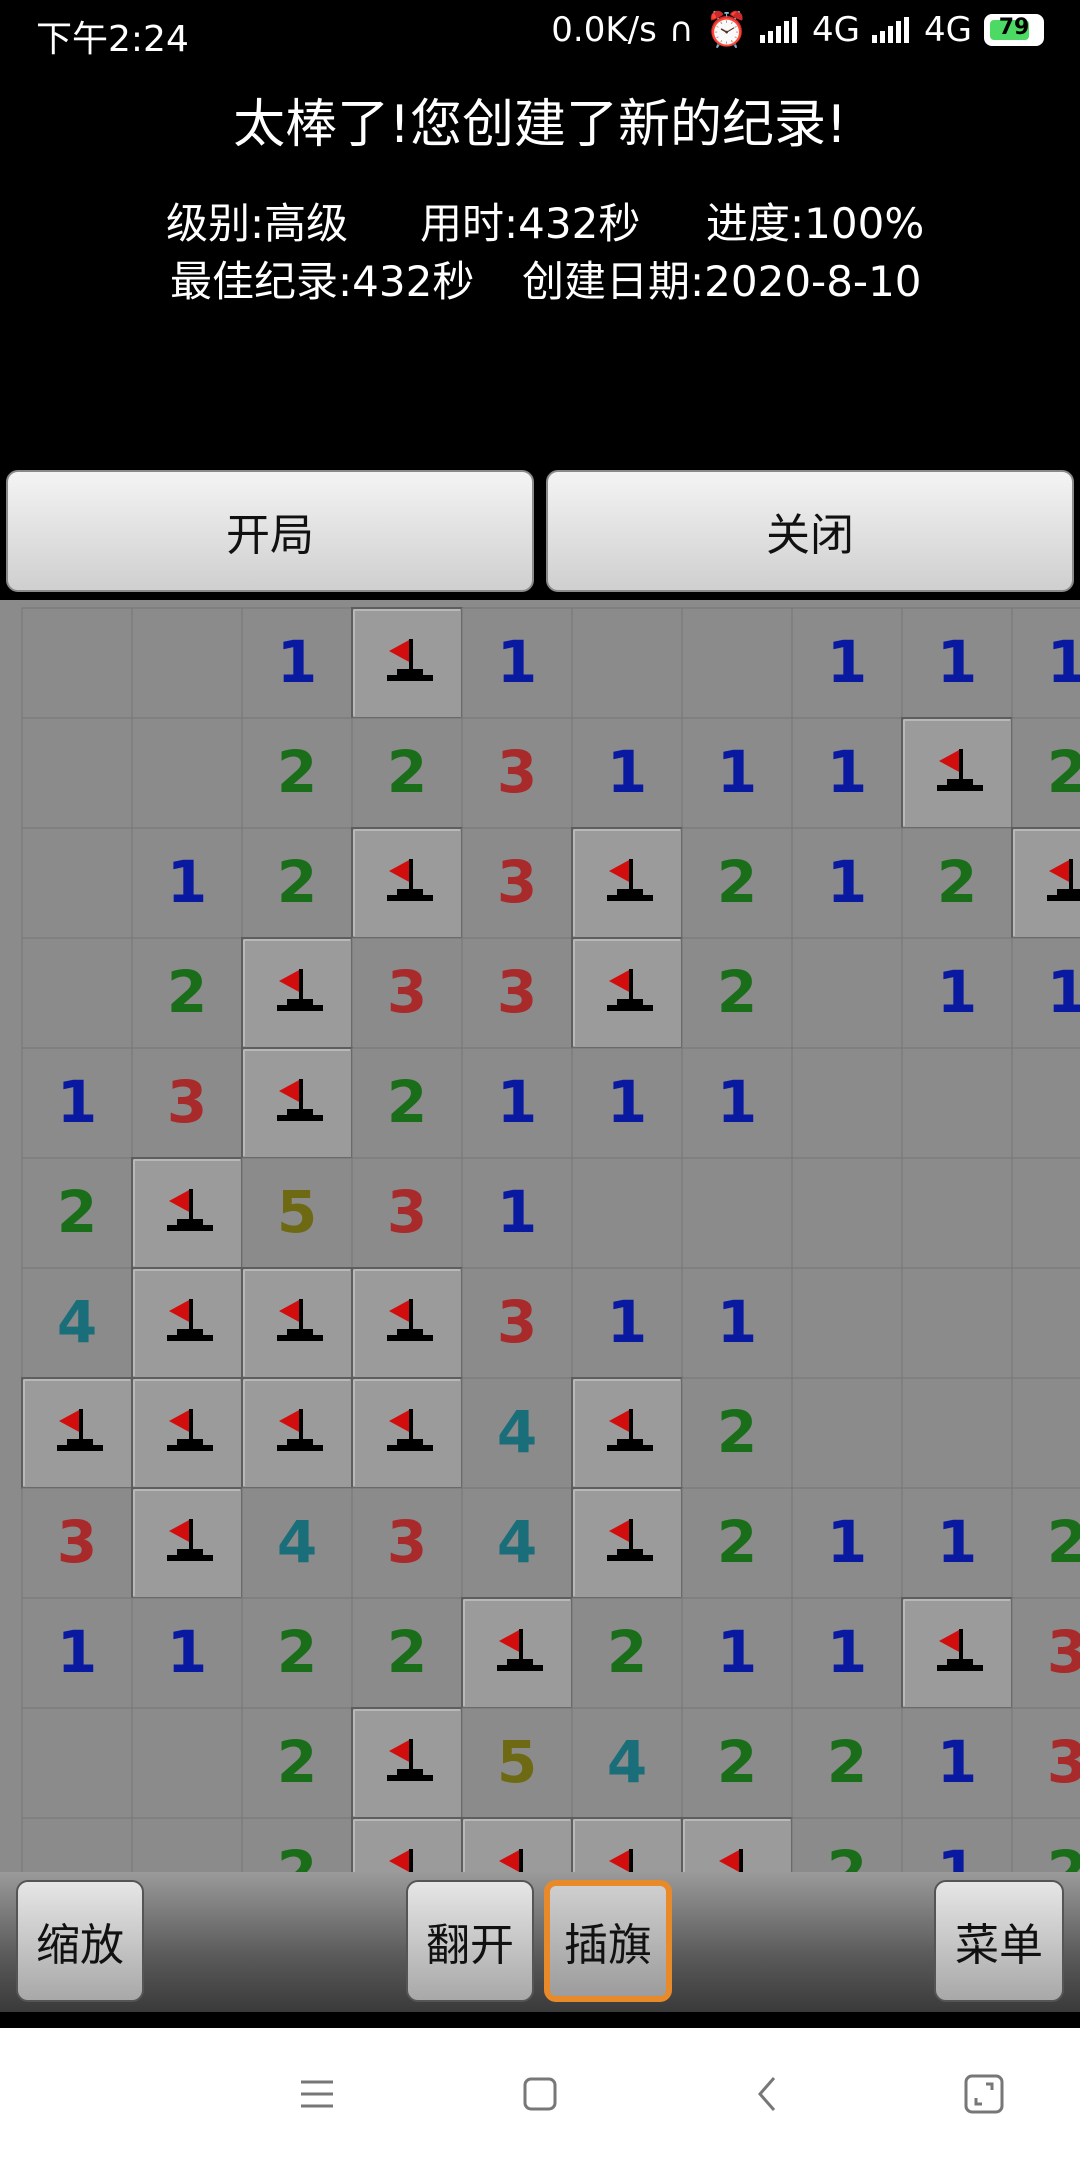 This screenshot has height=2160, width=1080. Describe the element at coordinates (540, 2094) in the screenshot. I see `home-icon` at that location.